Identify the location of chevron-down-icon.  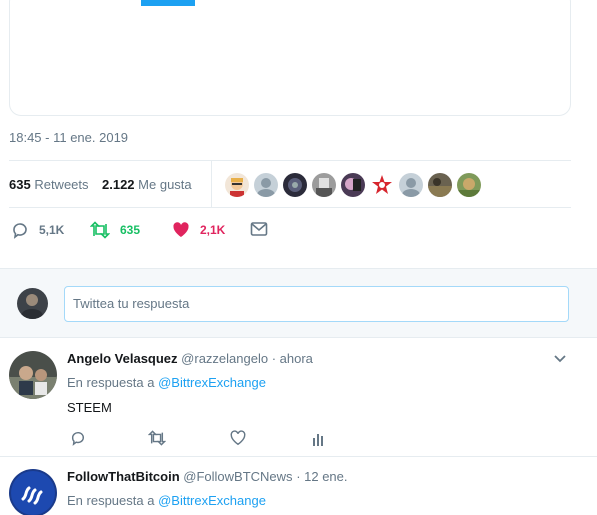
(560, 359).